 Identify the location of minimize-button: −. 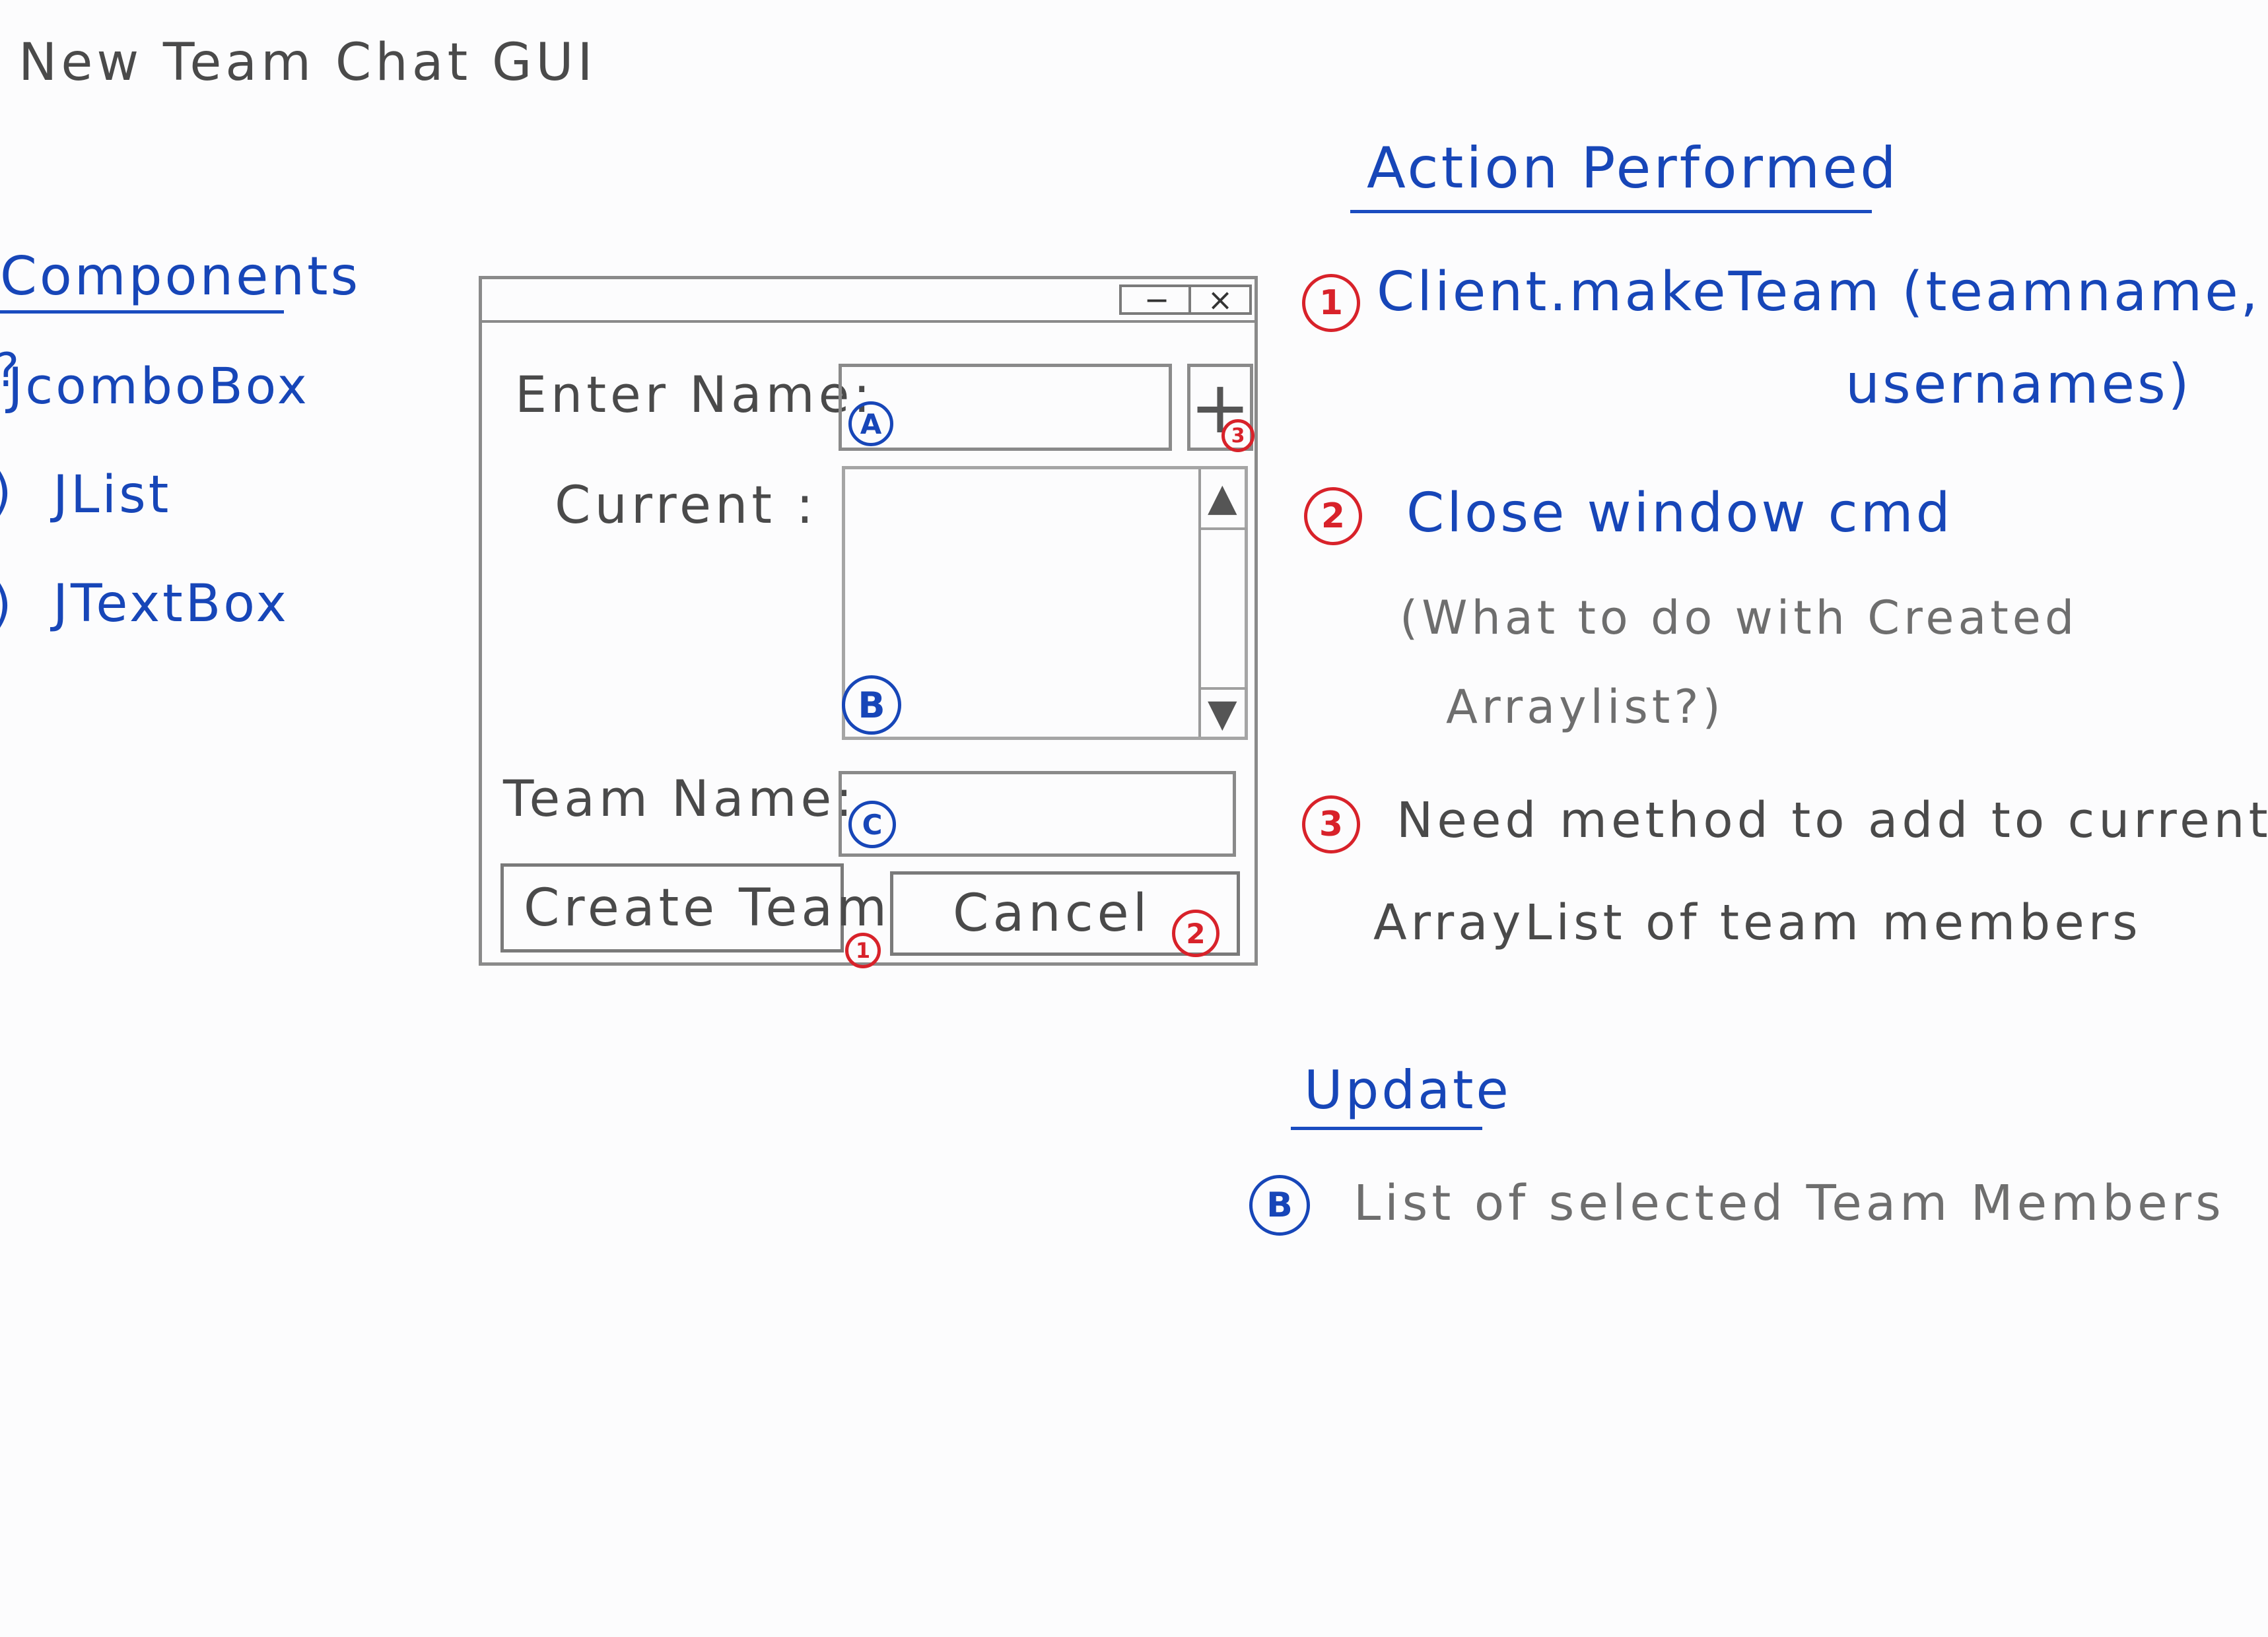
(1156, 299).